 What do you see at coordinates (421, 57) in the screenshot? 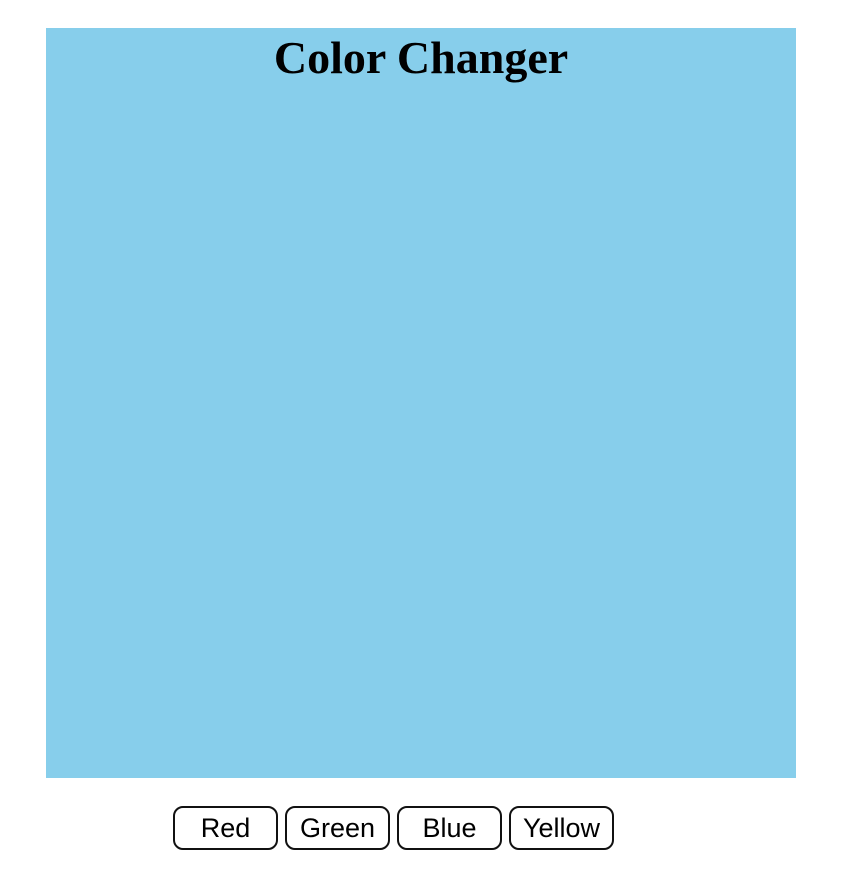
I see `page-title: Color Changer` at bounding box center [421, 57].